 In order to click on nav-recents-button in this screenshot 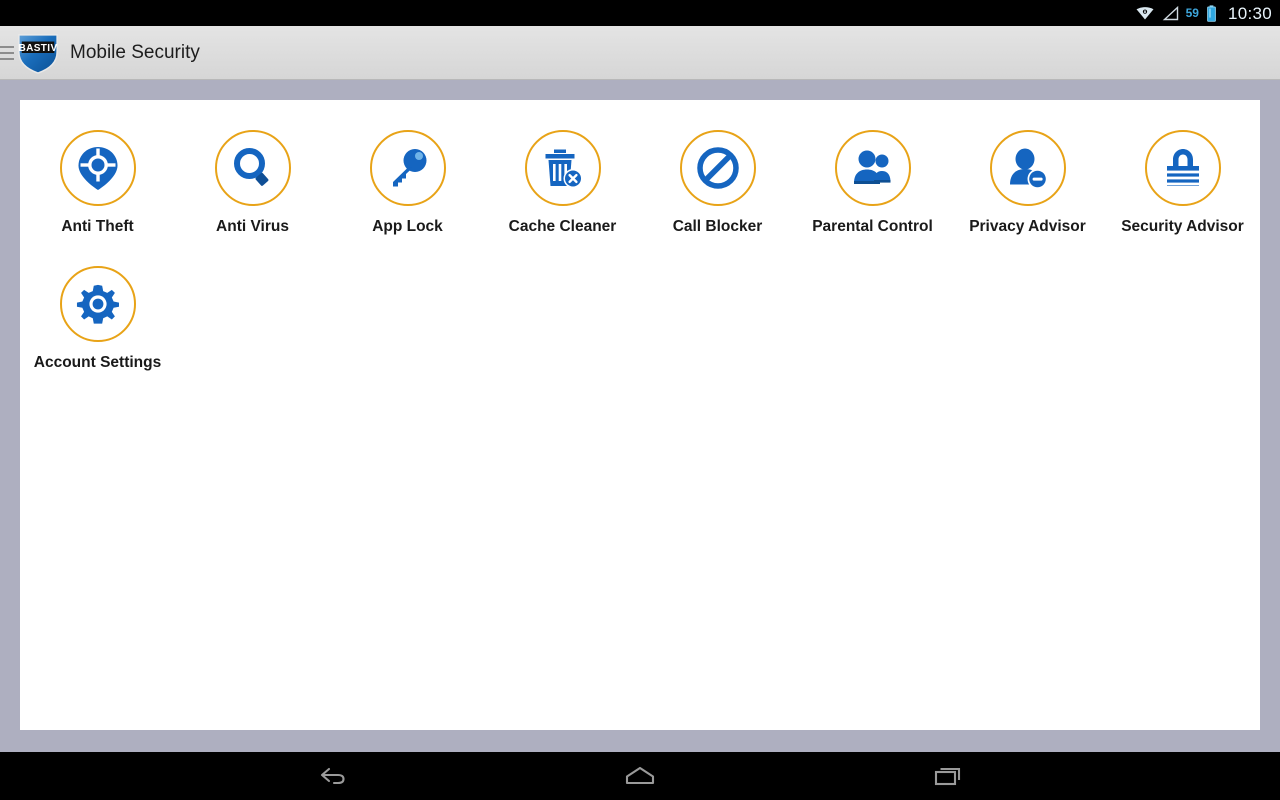, I will do `click(948, 776)`.